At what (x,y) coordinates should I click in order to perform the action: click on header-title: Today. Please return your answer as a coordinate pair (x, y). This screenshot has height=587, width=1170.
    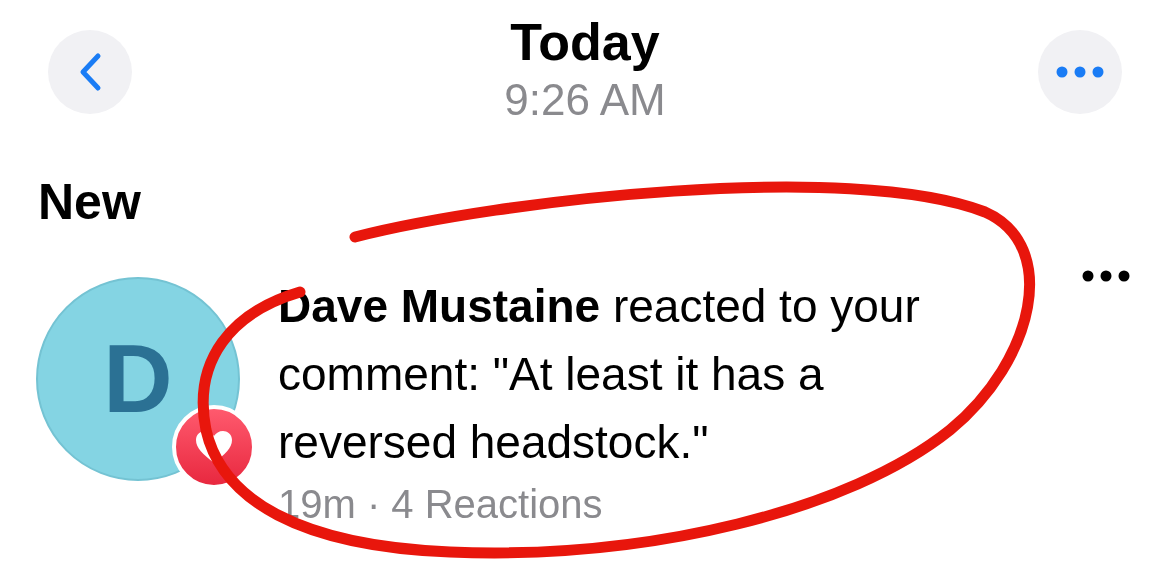
    Looking at the image, I should click on (585, 42).